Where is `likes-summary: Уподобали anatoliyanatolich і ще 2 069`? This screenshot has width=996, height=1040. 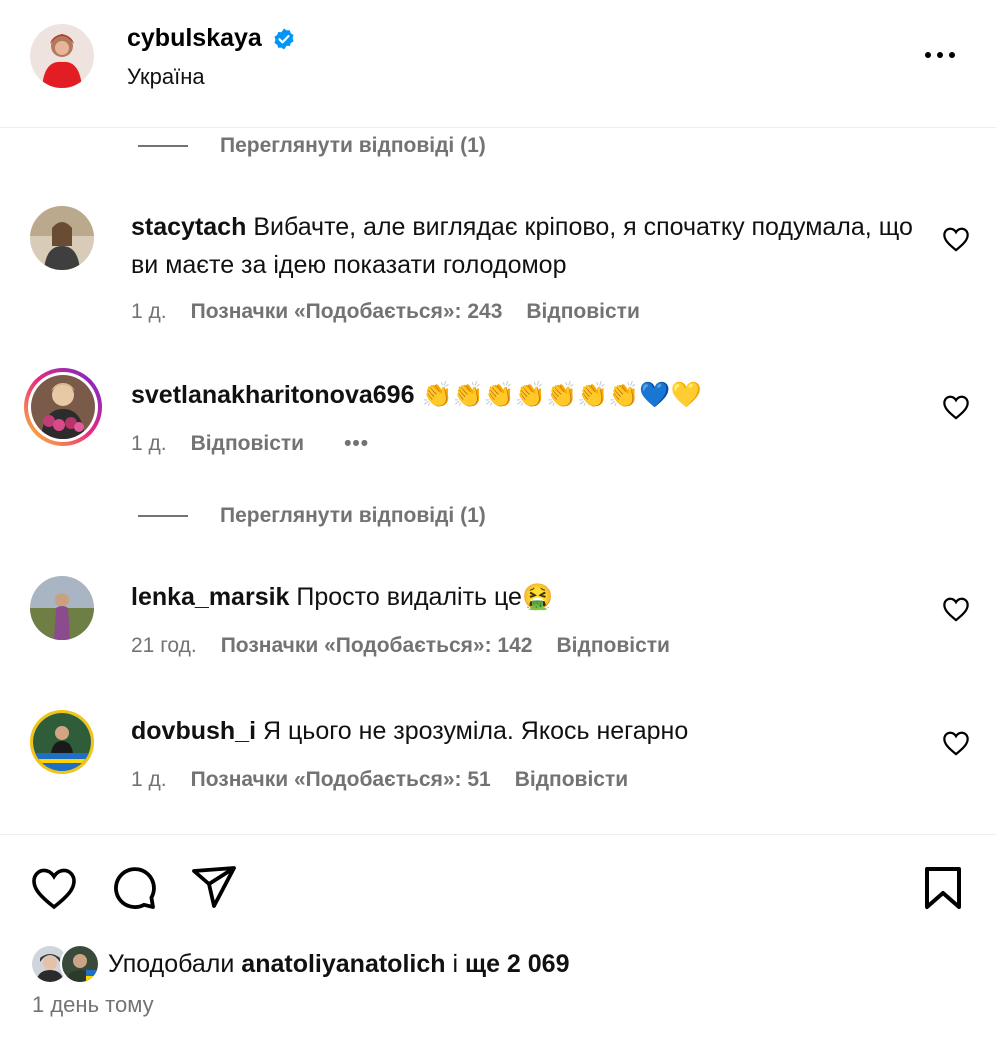 likes-summary: Уподобали anatoliyanatolich і ще 2 069 is located at coordinates (300, 964).